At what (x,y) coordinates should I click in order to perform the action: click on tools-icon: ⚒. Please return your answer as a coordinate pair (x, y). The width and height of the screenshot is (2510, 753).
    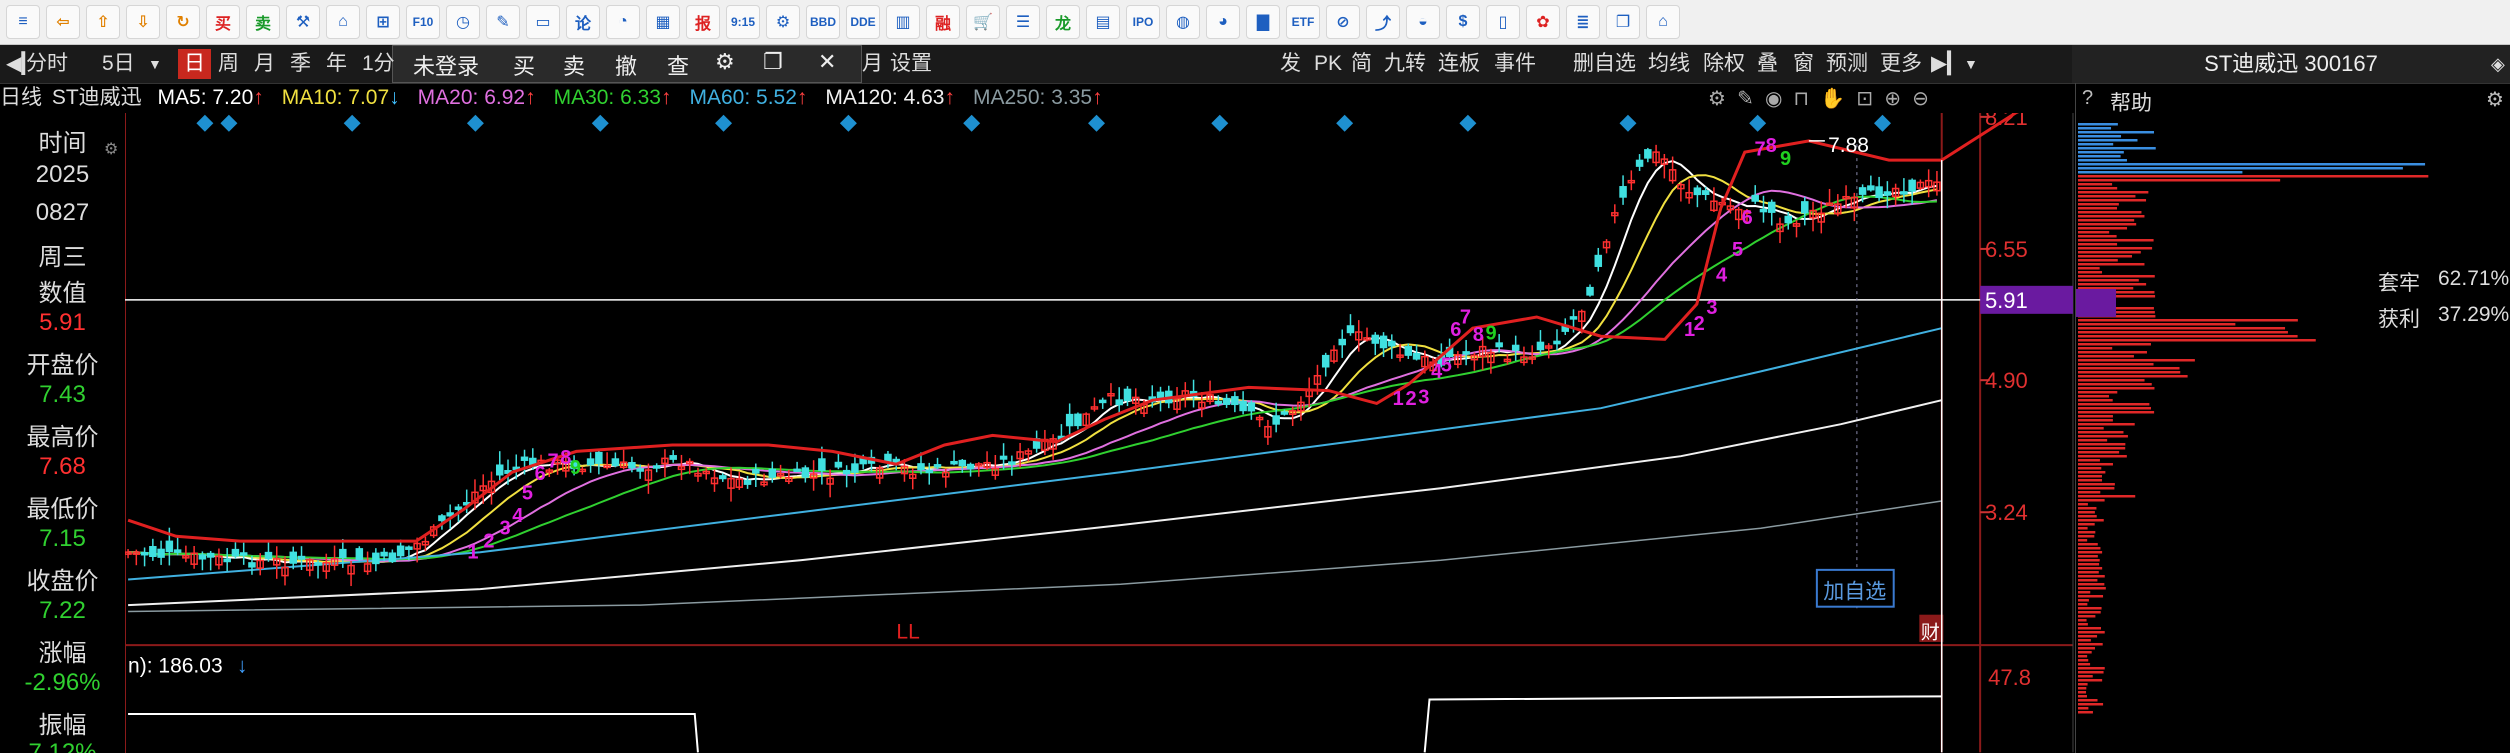
    Looking at the image, I should click on (303, 22).